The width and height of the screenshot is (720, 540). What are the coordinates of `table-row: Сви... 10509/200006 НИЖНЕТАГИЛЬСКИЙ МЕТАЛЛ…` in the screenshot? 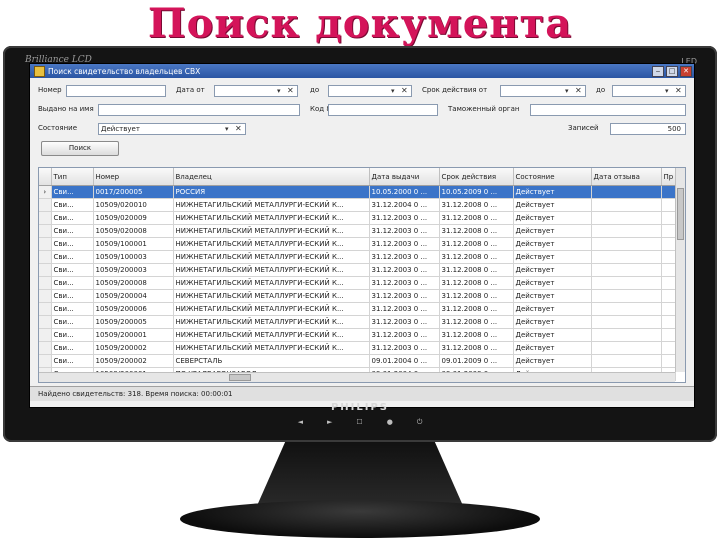 It's located at (357, 309).